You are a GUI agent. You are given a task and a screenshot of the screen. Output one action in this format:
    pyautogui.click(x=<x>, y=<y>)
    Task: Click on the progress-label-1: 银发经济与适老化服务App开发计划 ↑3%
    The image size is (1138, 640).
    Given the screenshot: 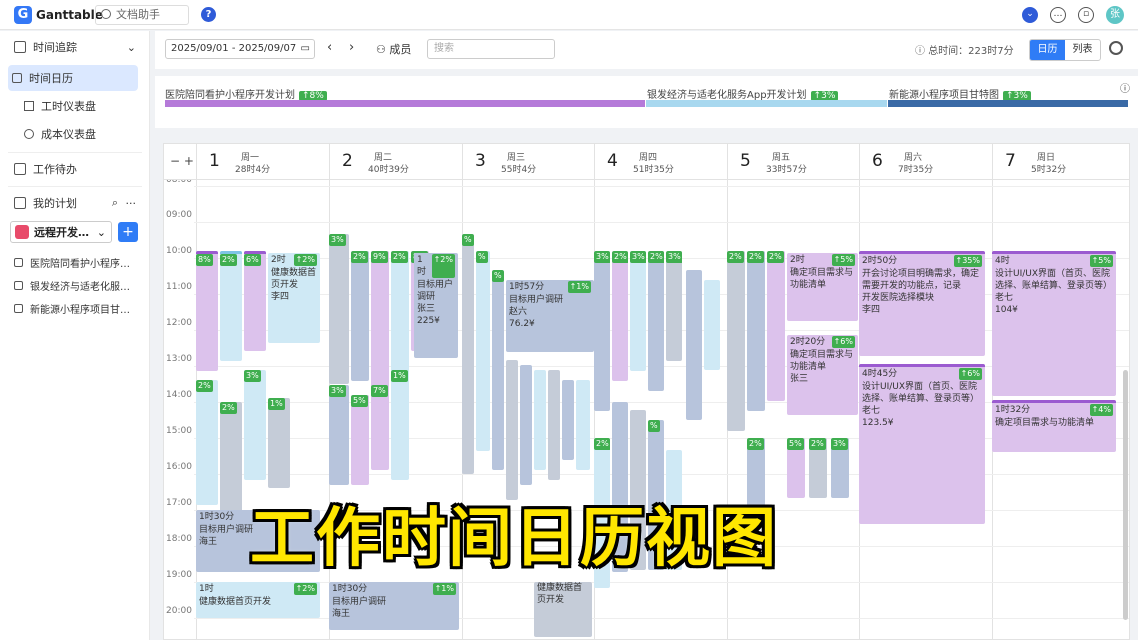 What is the action you would take?
    pyautogui.click(x=743, y=93)
    